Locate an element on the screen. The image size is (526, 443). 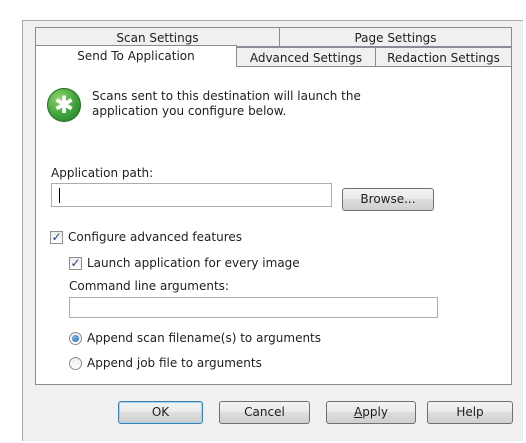
append-filename-radio is located at coordinates (75, 338).